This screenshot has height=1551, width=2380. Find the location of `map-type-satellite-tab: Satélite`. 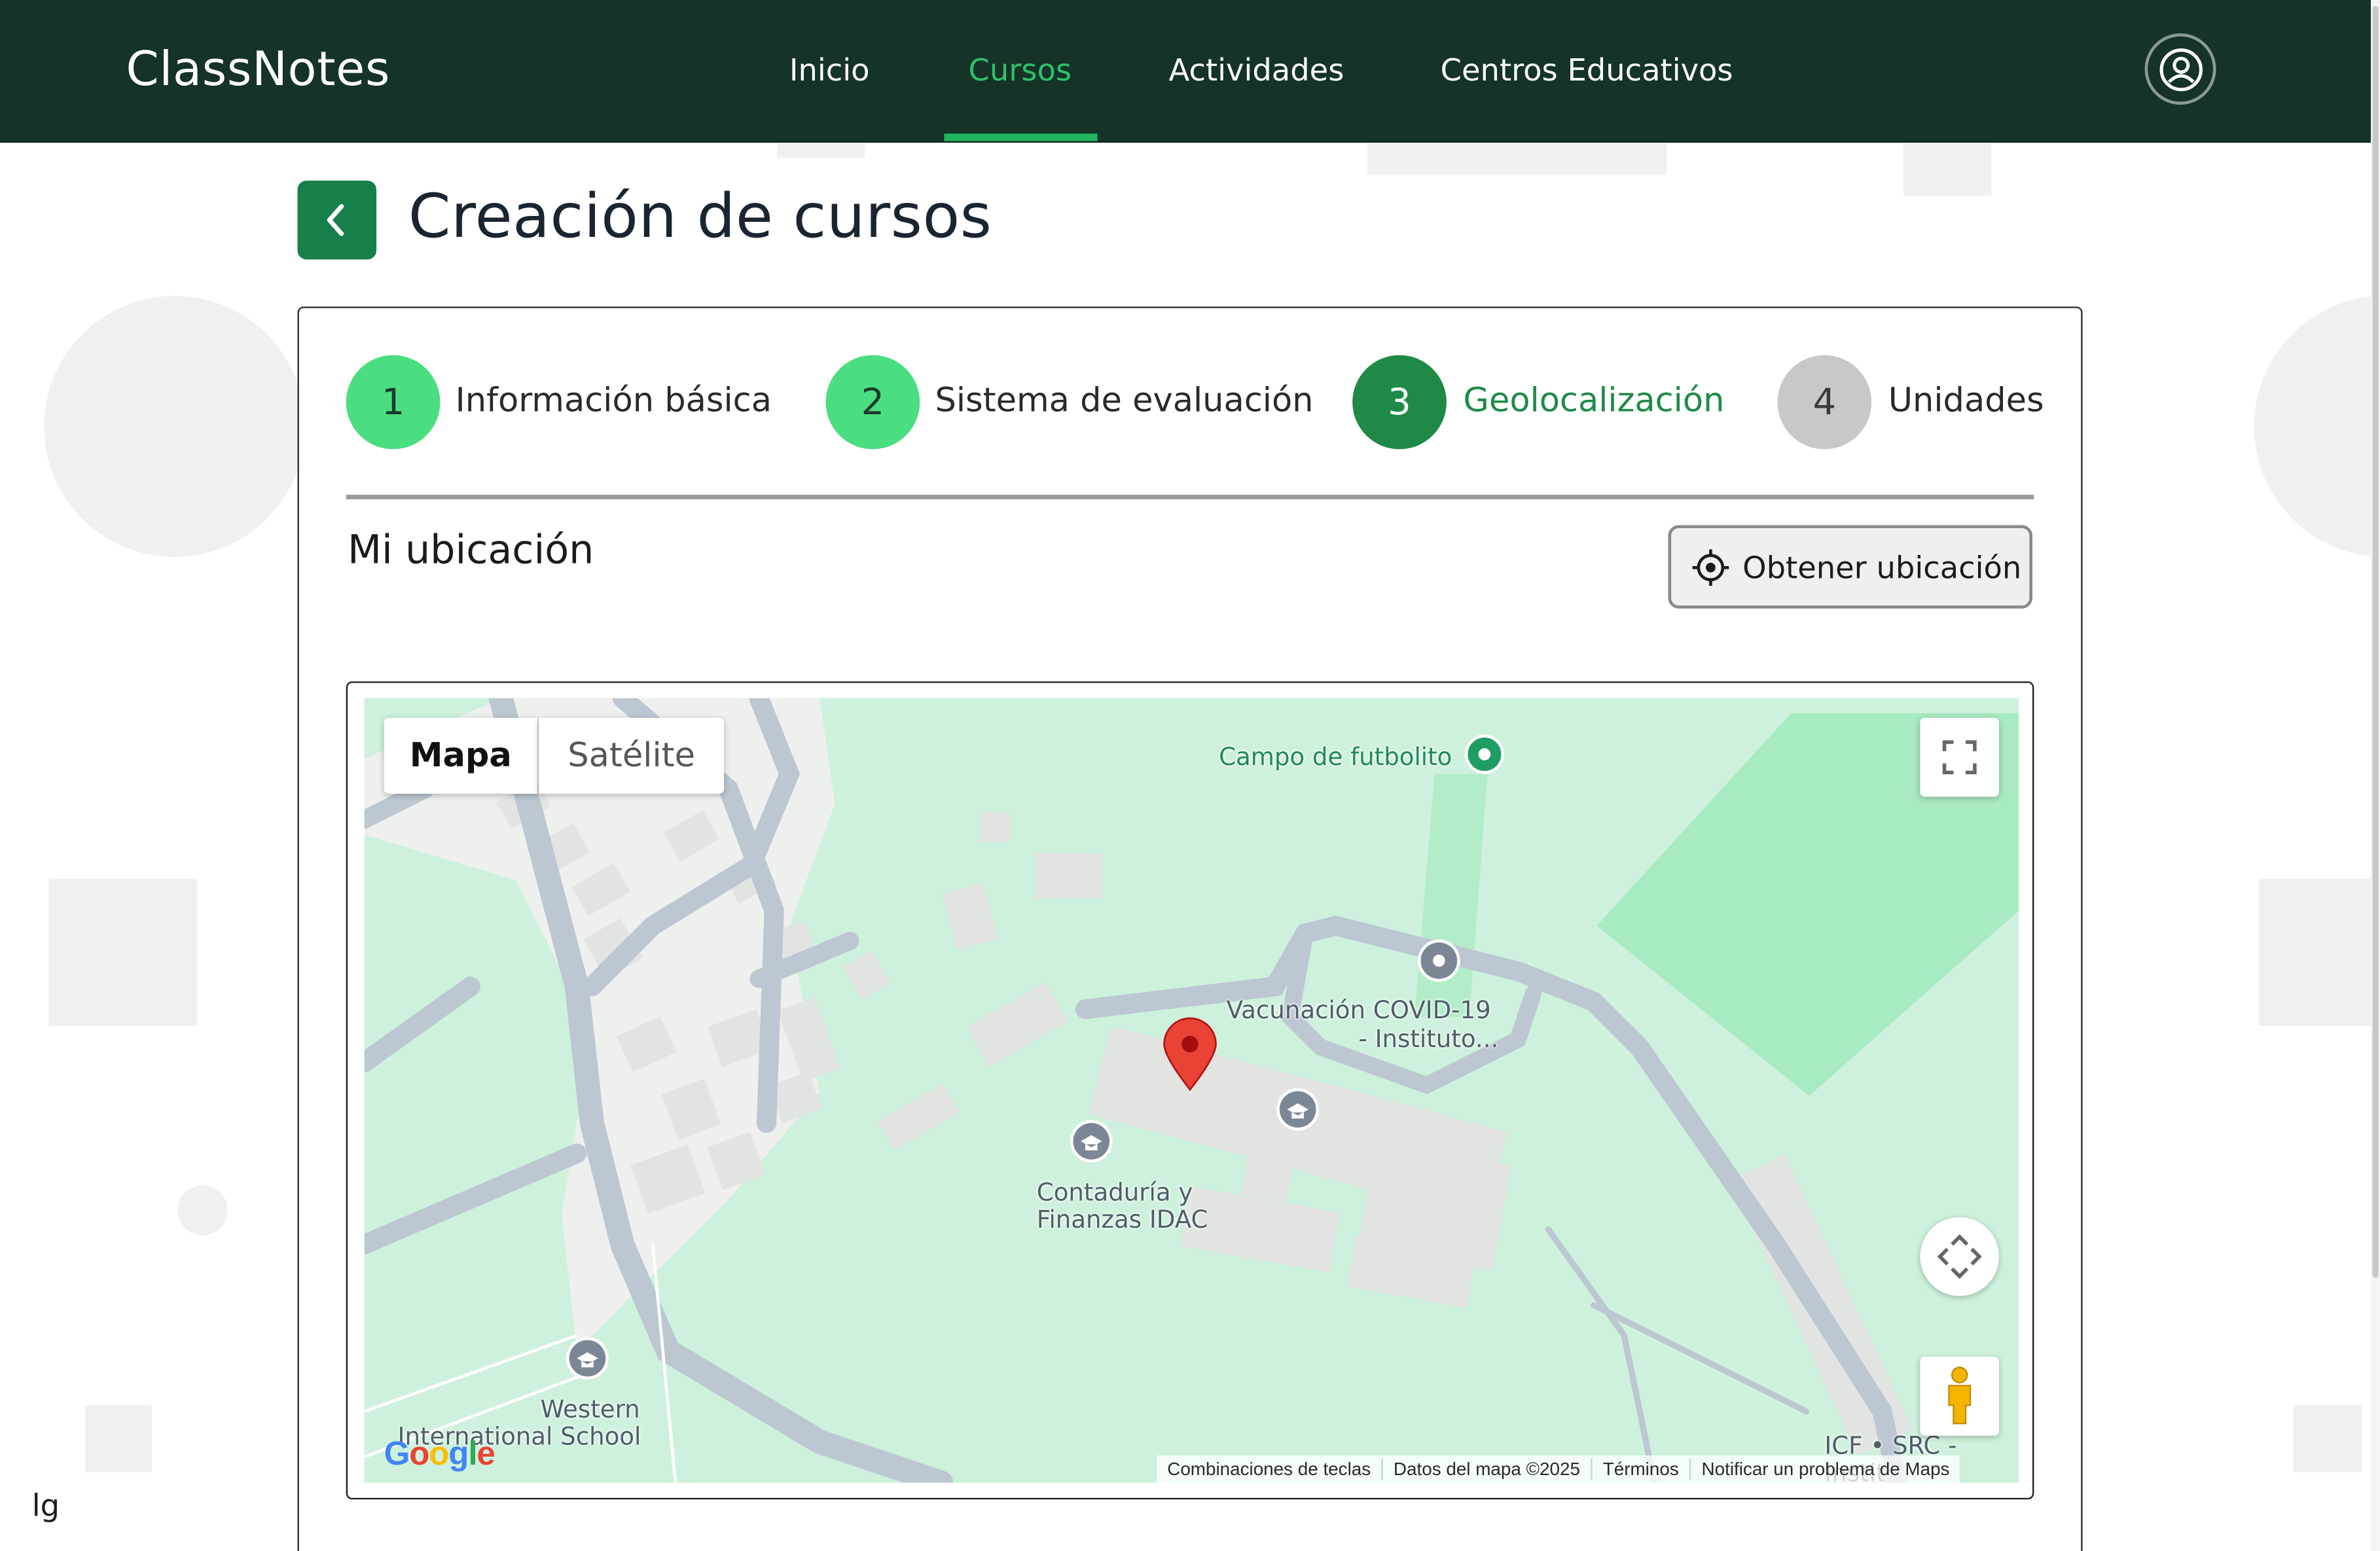

map-type-satellite-tab: Satélite is located at coordinates (632, 756).